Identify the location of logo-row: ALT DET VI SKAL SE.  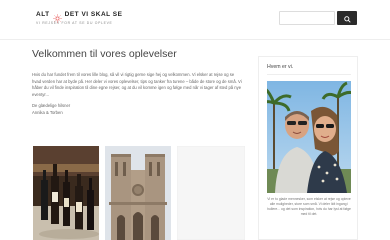
(86, 16).